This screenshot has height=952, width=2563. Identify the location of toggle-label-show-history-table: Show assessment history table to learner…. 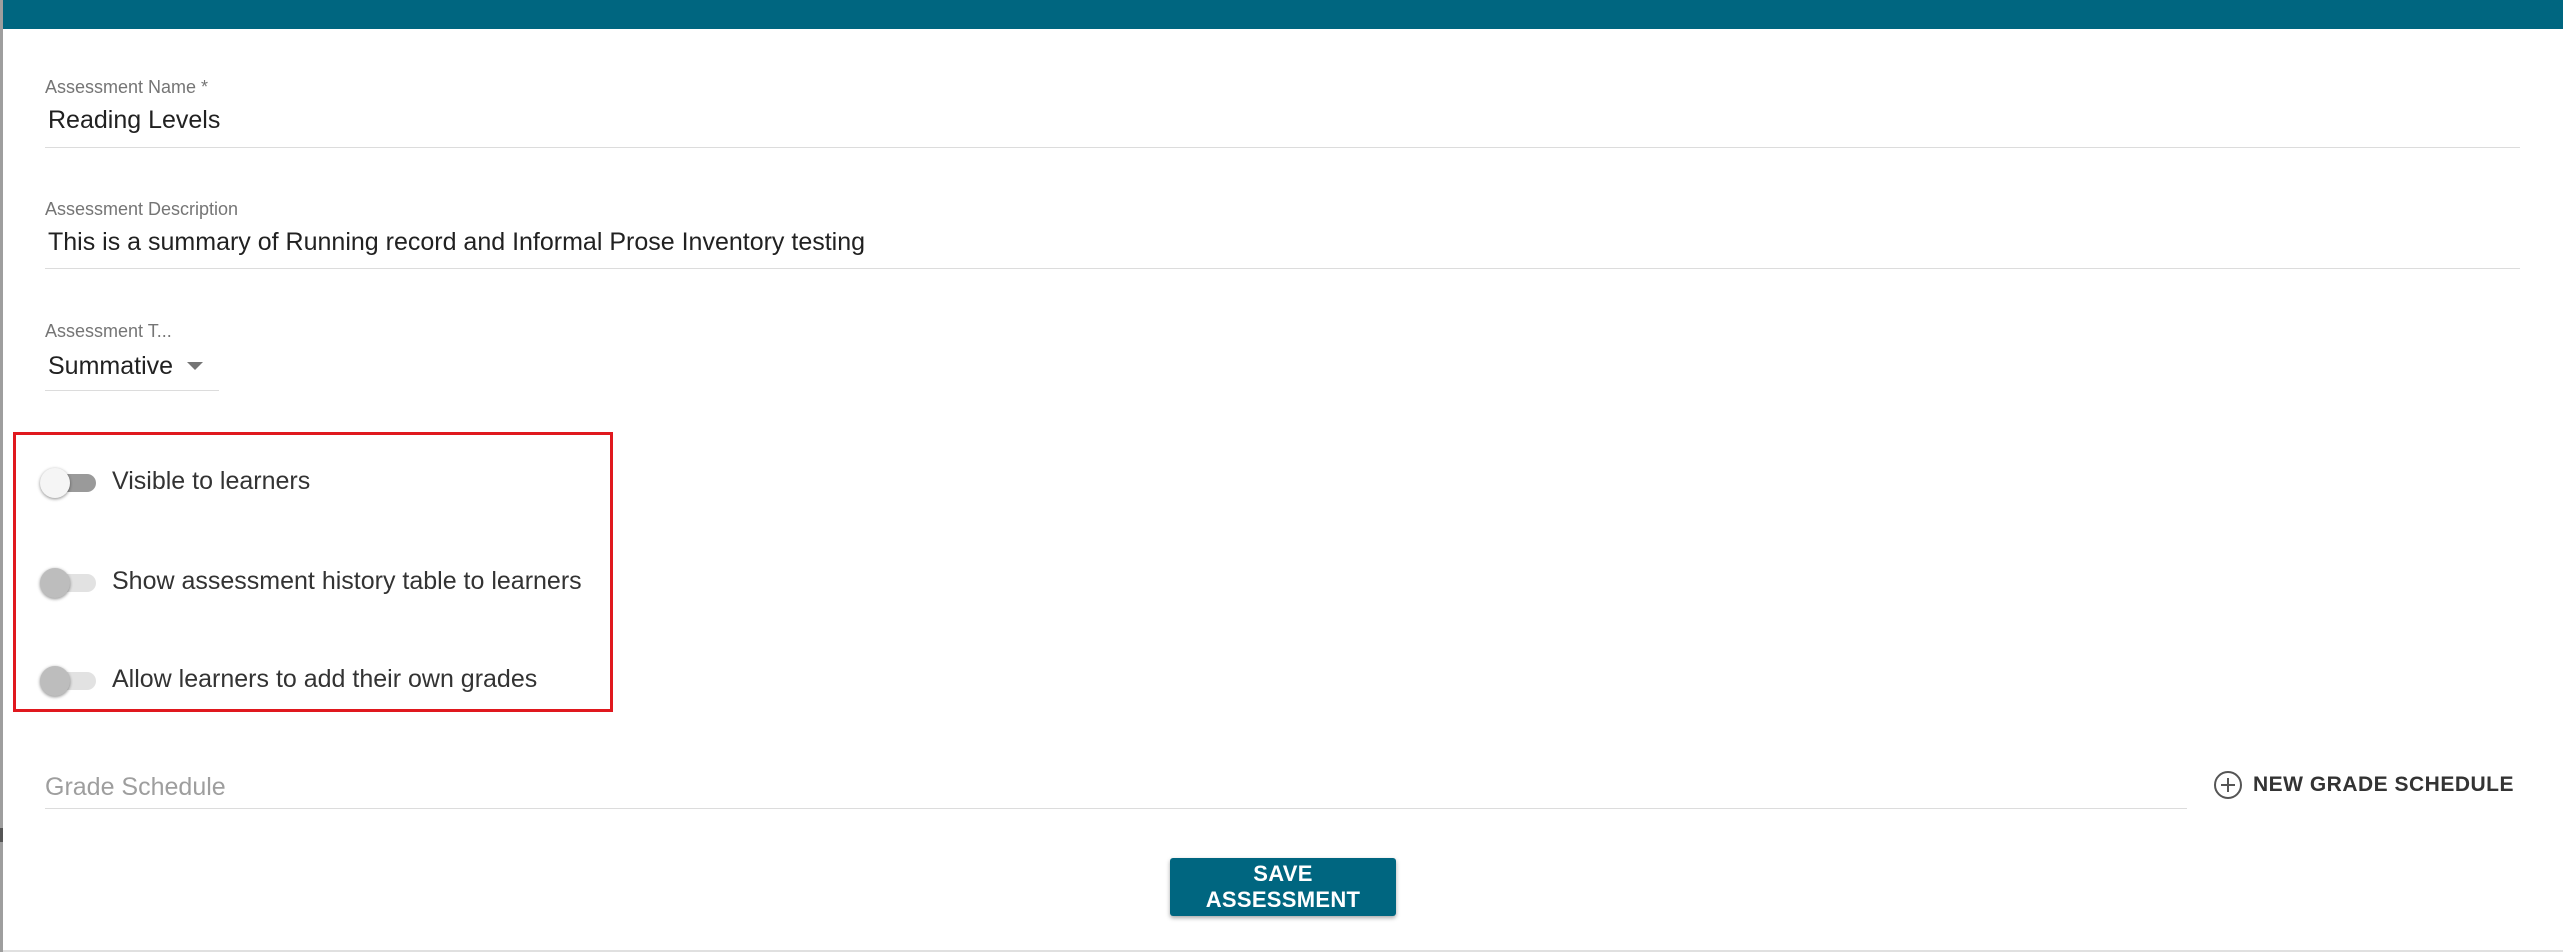
(347, 580).